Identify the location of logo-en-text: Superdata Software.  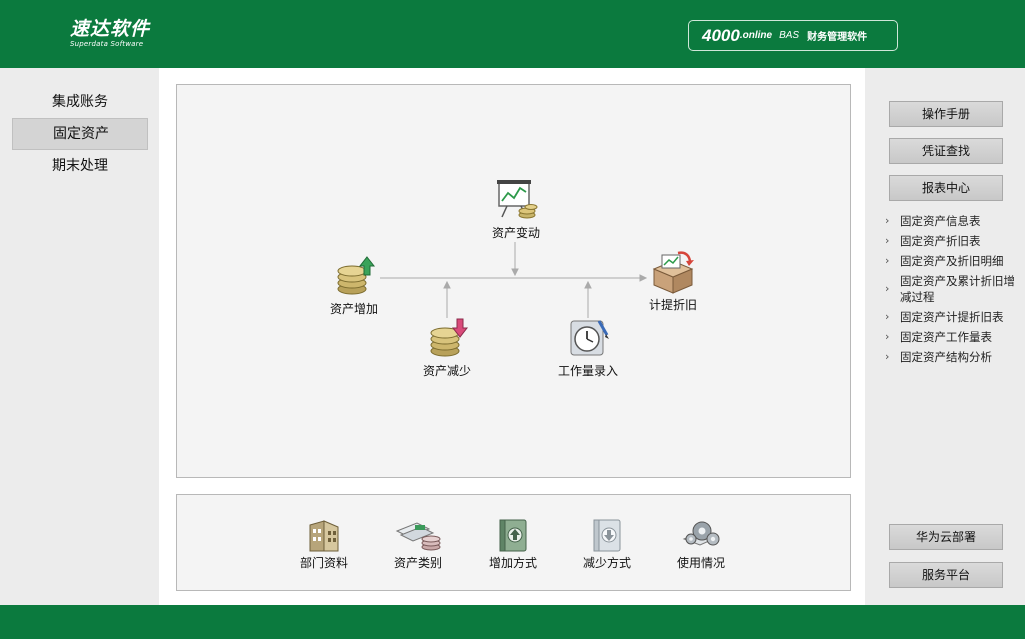
(107, 44).